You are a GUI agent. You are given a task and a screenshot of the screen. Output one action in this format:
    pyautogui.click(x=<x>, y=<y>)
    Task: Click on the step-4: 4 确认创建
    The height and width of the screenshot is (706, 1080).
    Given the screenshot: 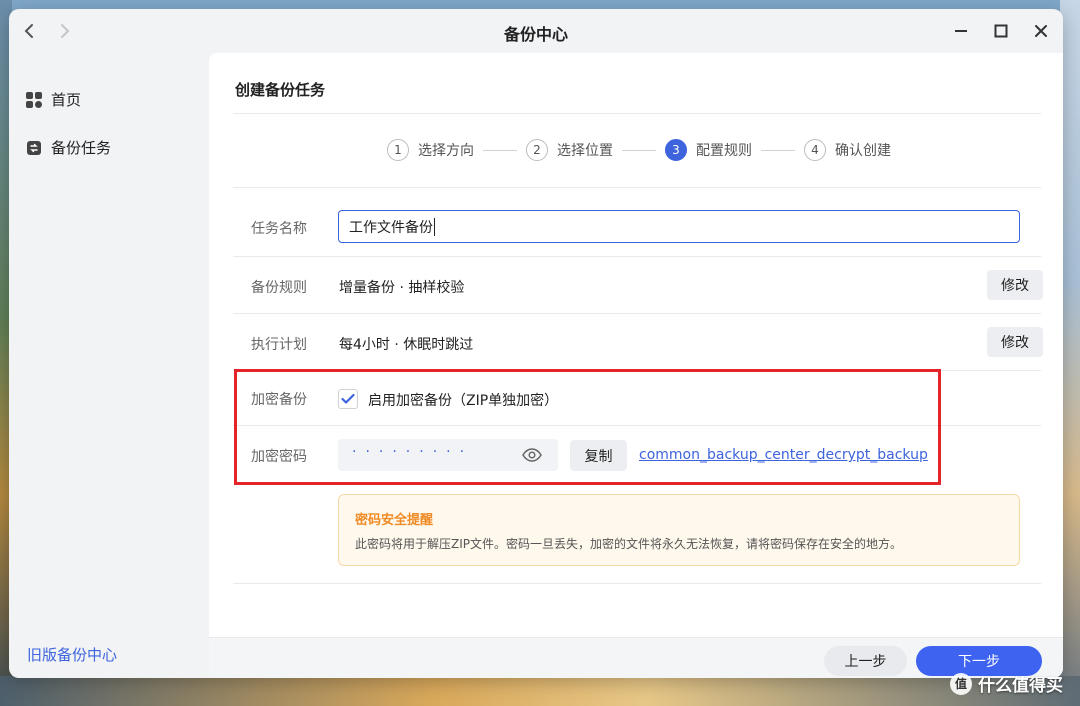 What is the action you would take?
    pyautogui.click(x=847, y=150)
    